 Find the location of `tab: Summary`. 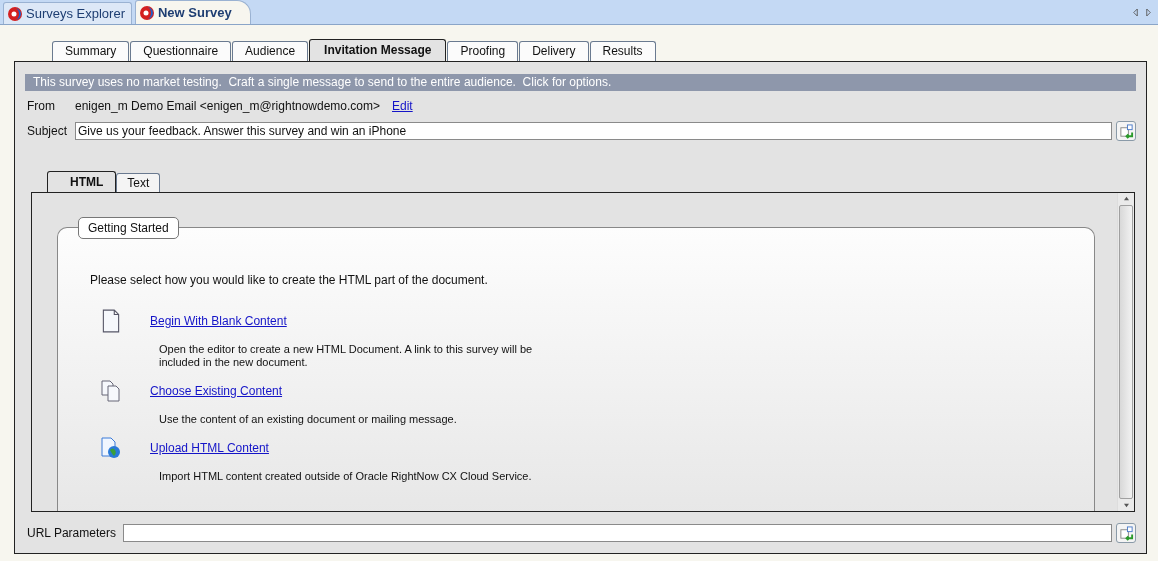

tab: Summary is located at coordinates (91, 51).